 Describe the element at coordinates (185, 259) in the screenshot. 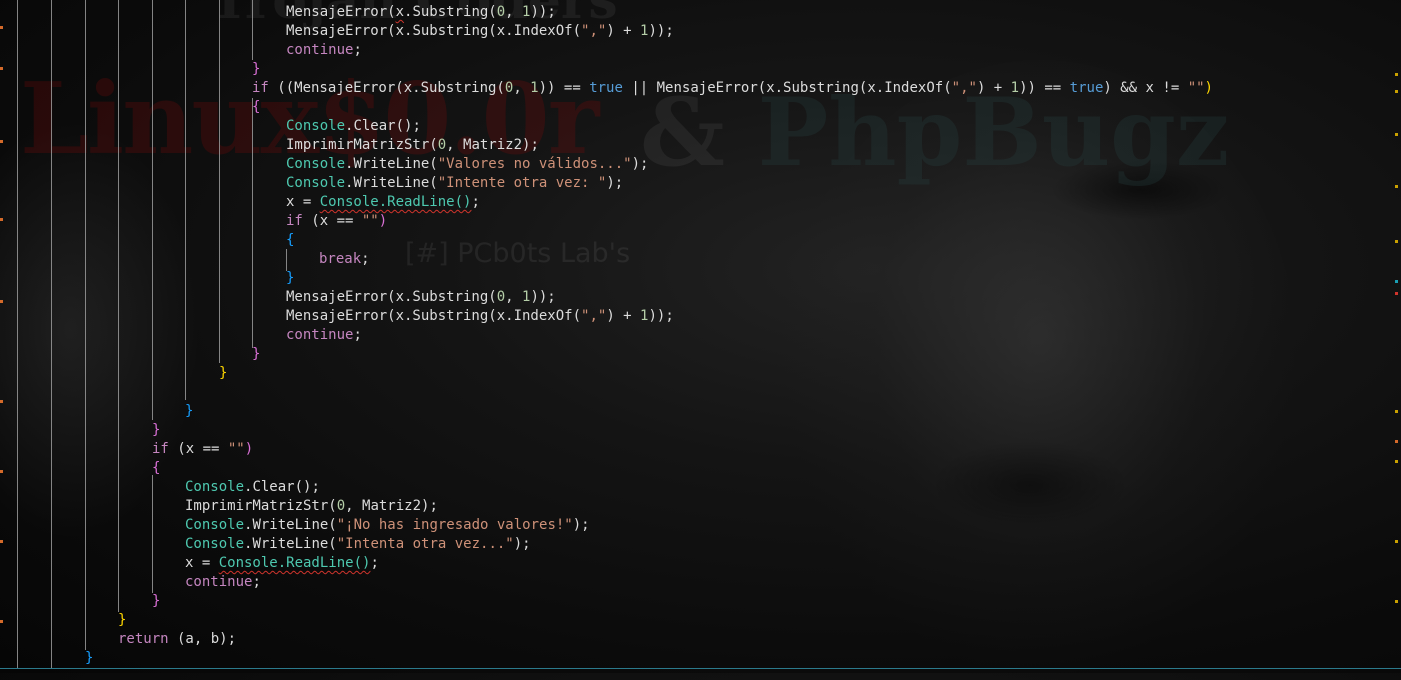

I see `code-line: break;` at that location.